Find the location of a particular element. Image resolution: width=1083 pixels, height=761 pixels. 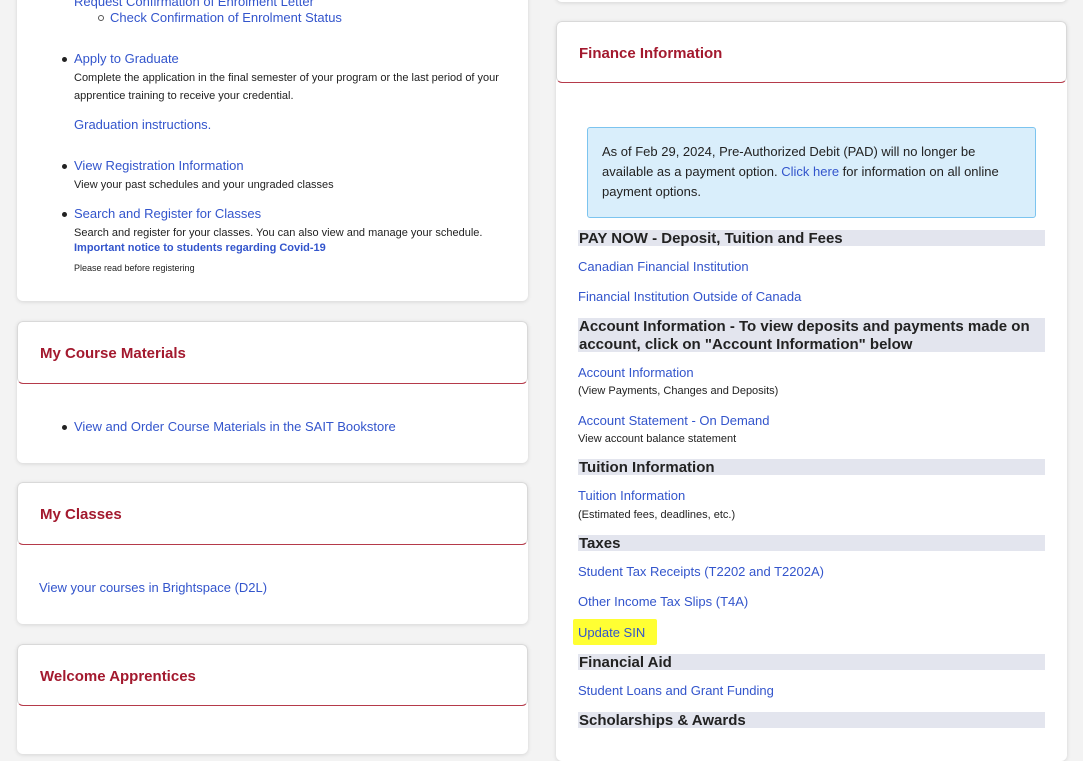

pay-now-header: PAY NOW - Deposit, Tuition and Fees is located at coordinates (811, 238).